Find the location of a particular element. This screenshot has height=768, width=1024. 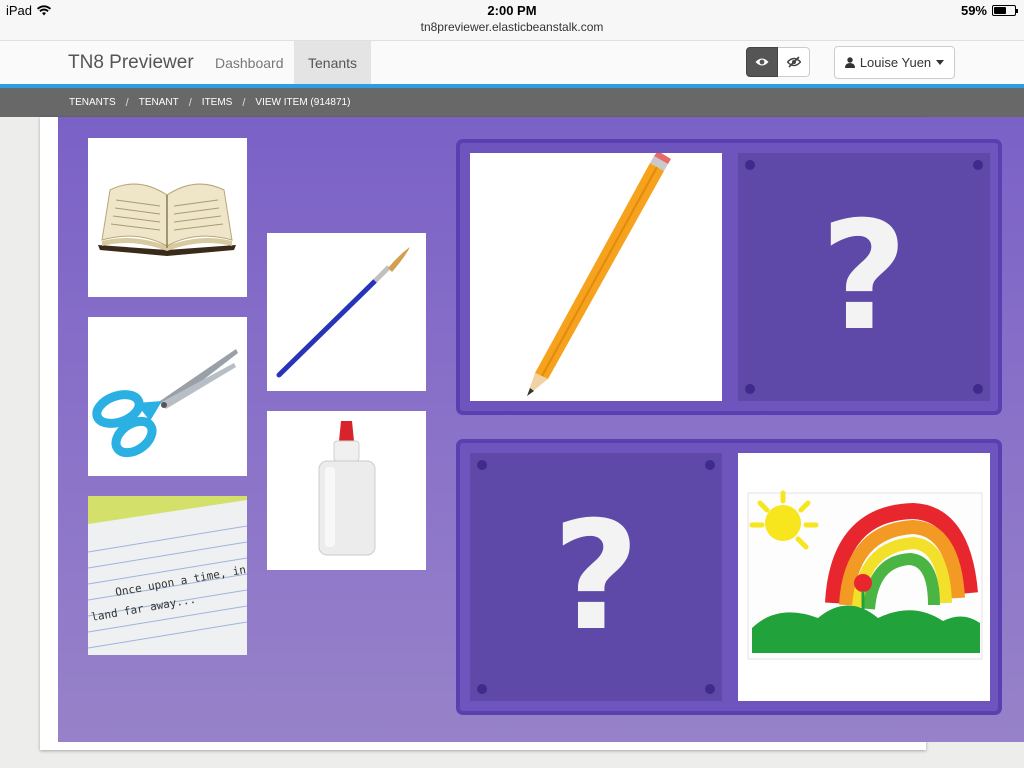

tile-rainbow-painting is located at coordinates (864, 577).